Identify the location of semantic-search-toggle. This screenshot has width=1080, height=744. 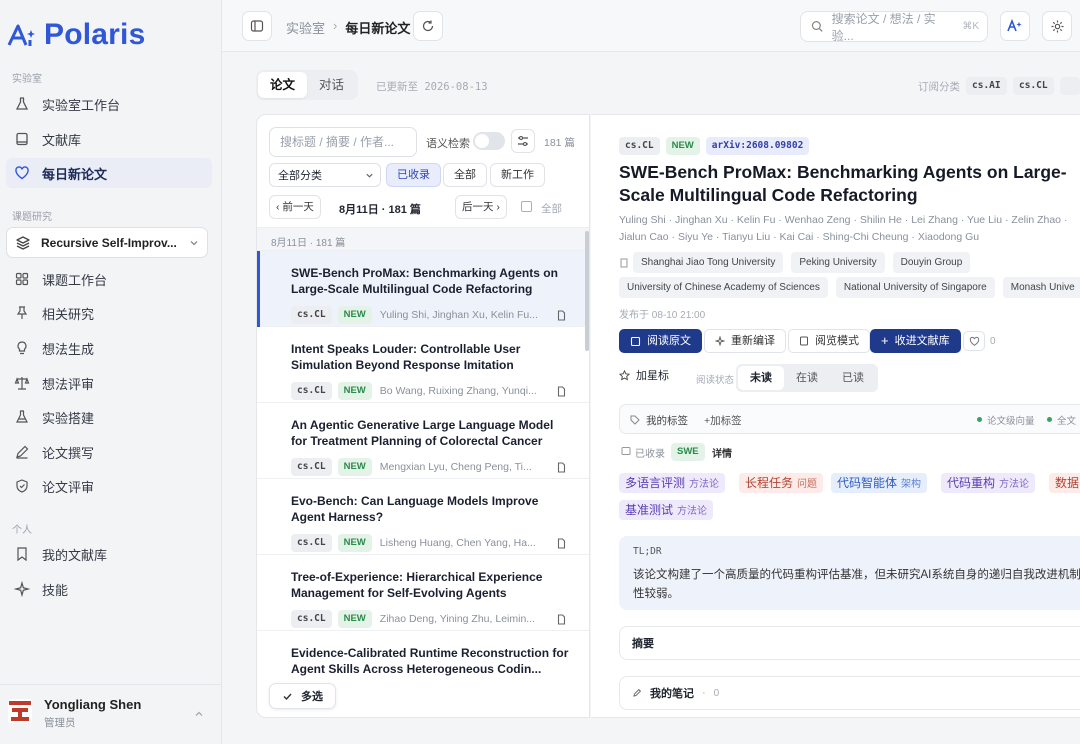
(489, 141).